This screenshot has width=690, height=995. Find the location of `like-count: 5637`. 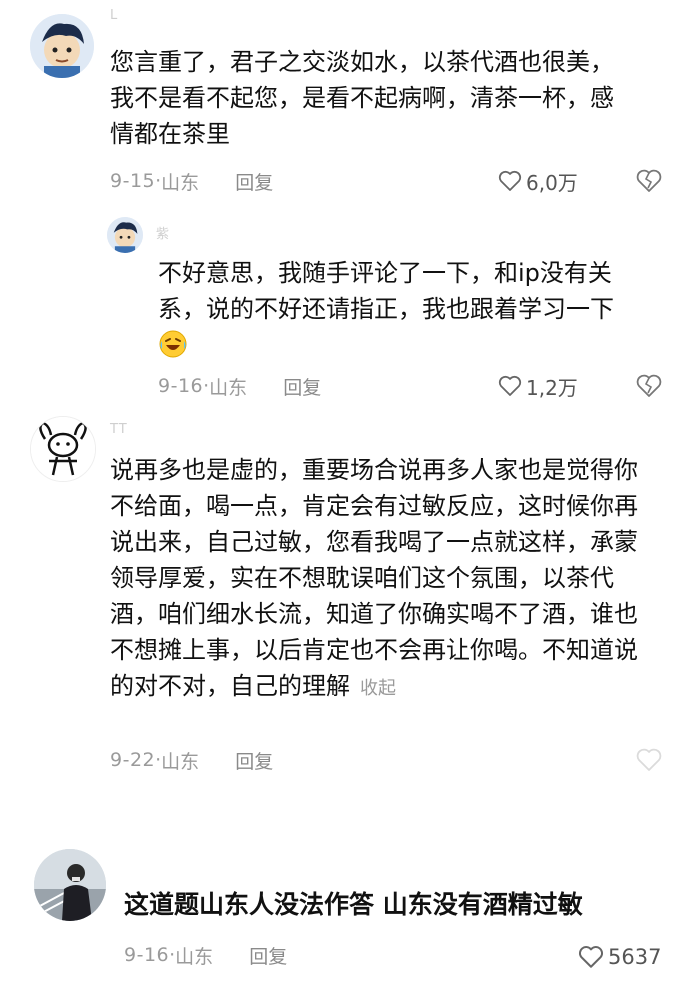

like-count: 5637 is located at coordinates (635, 957).